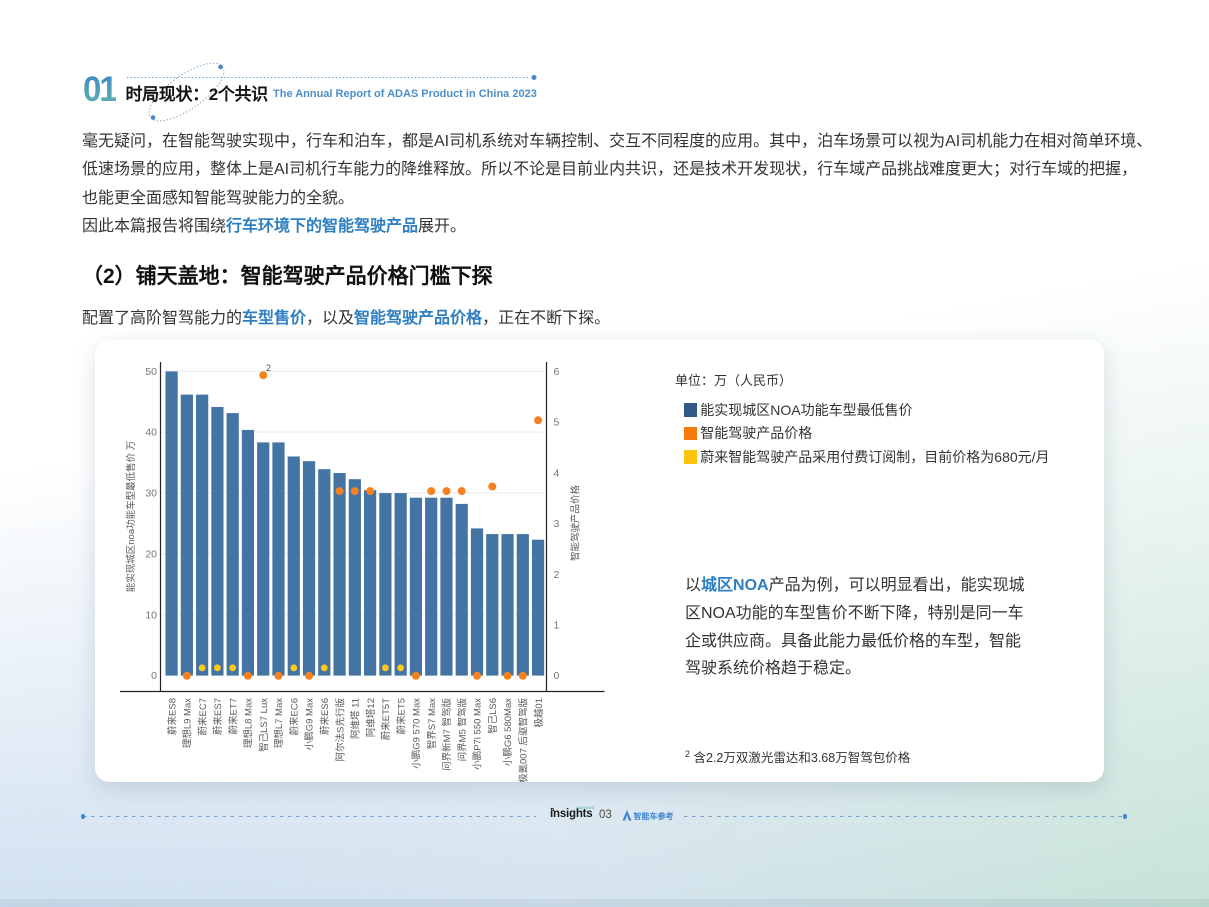 The image size is (1209, 907). Describe the element at coordinates (417, 733) in the screenshot. I see `svg-text: 小鹏G9 570 Max` at that location.